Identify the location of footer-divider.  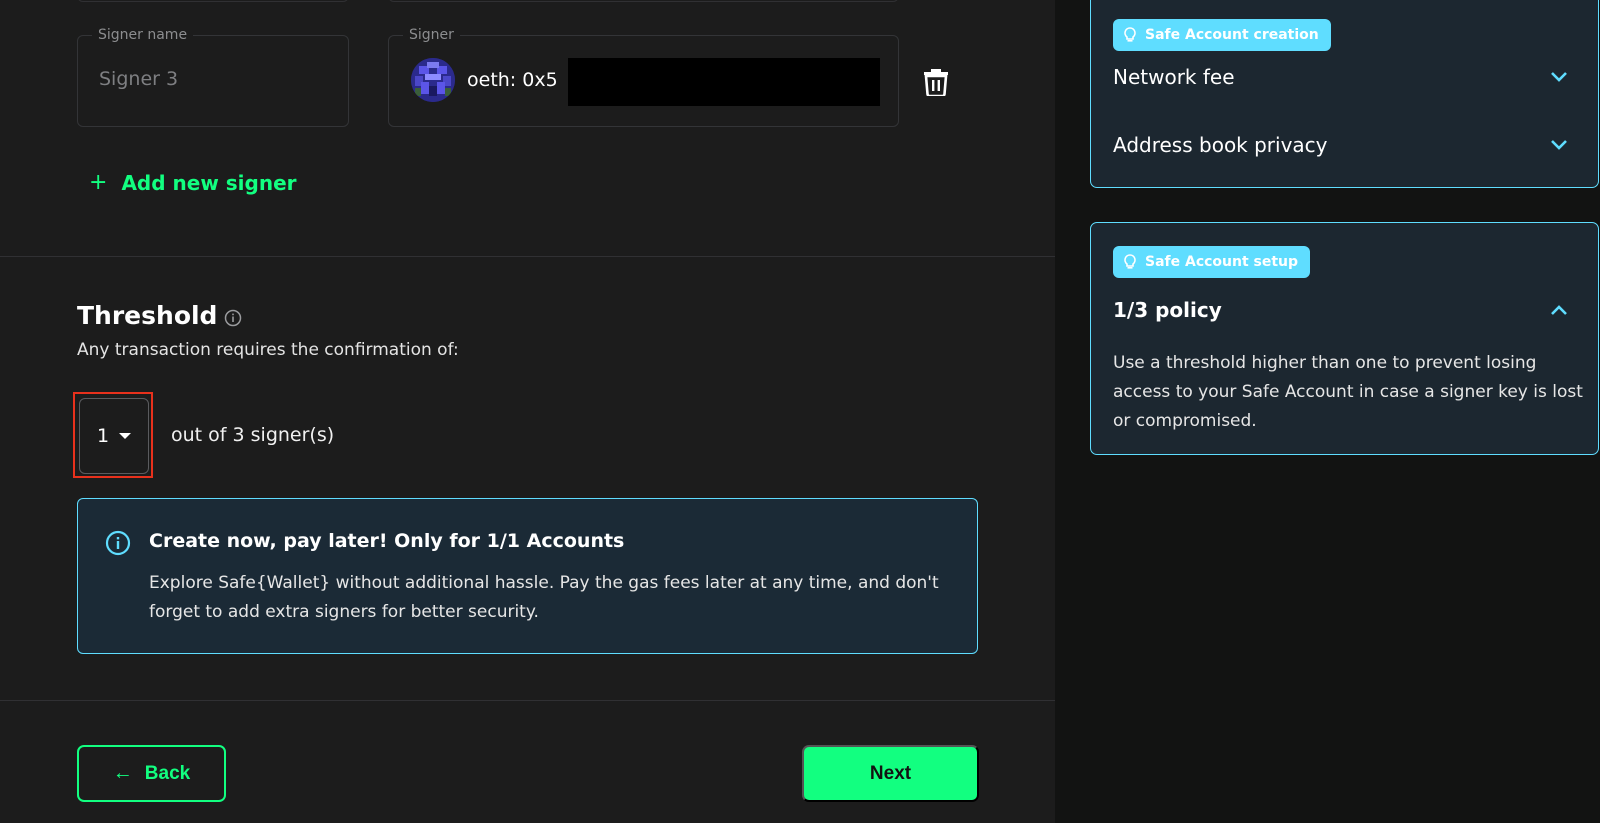
(527, 700).